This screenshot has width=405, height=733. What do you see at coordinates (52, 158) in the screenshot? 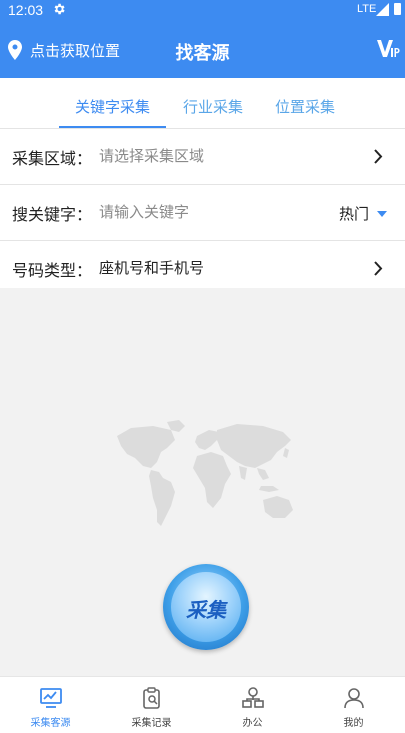
I see `area-label: 采集区域：` at bounding box center [52, 158].